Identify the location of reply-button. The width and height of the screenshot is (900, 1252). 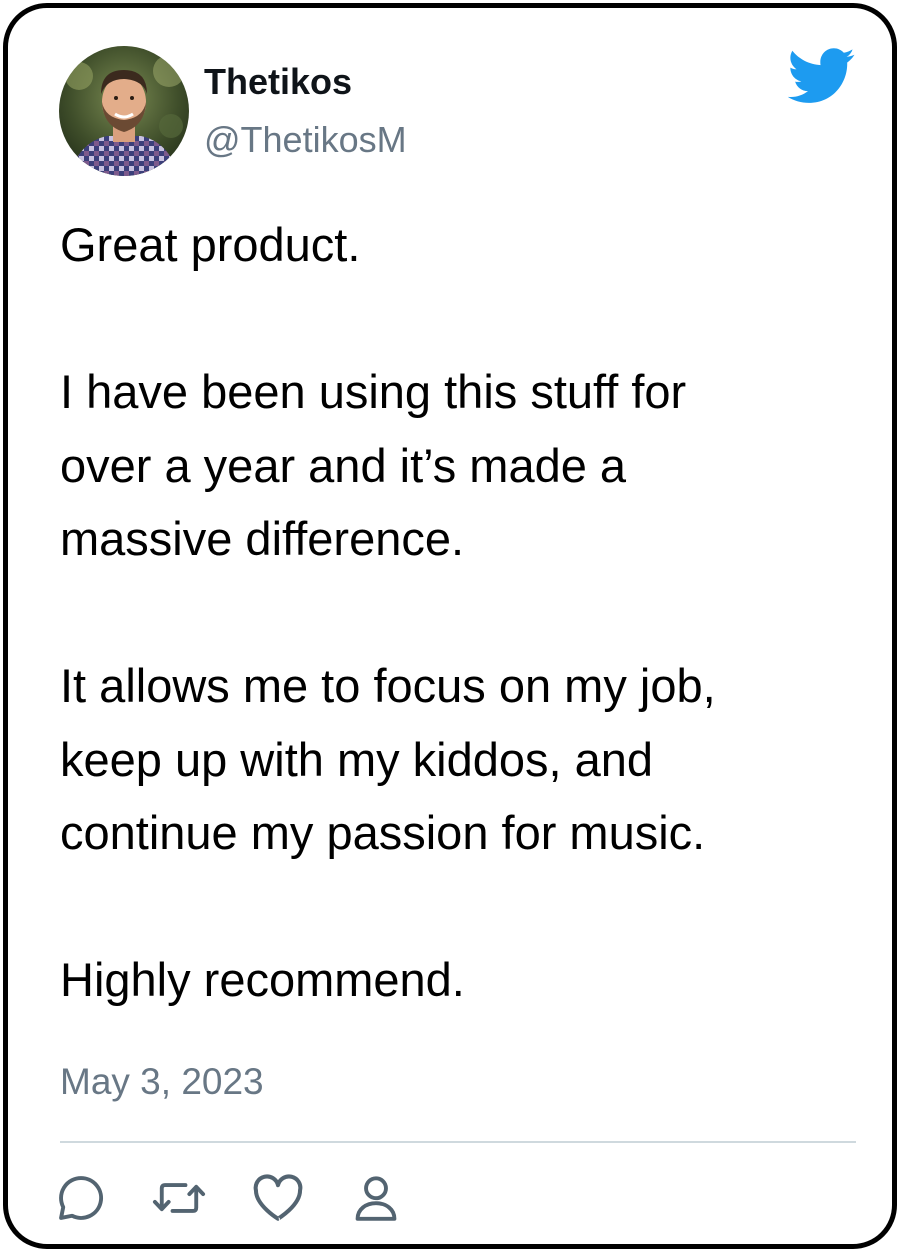
(81, 1198).